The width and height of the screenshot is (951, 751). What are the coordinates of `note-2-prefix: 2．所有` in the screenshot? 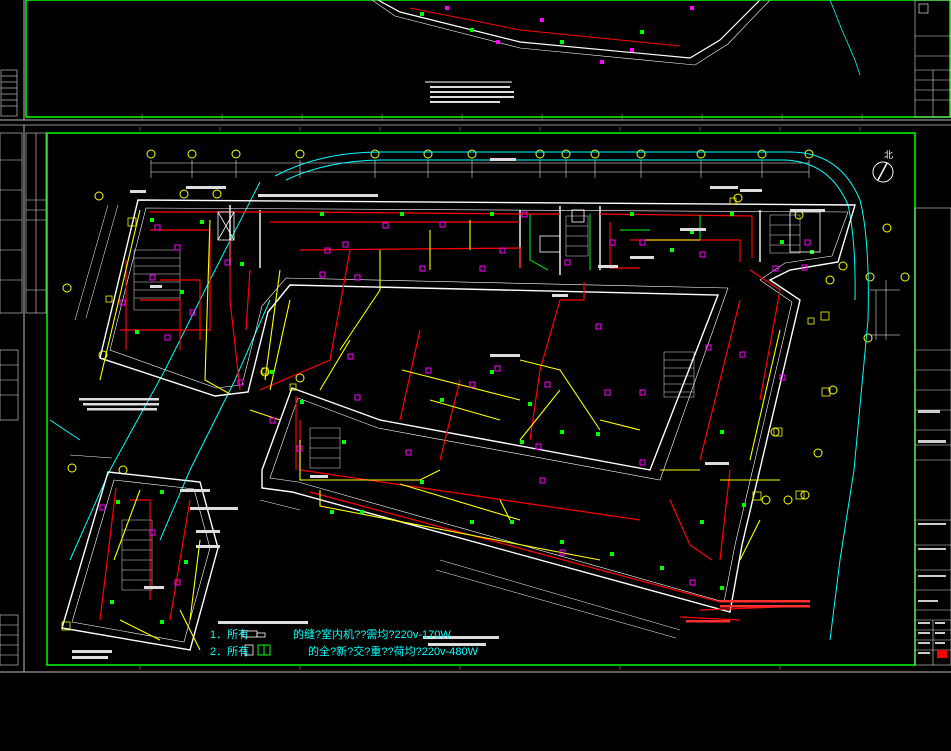 It's located at (229, 651).